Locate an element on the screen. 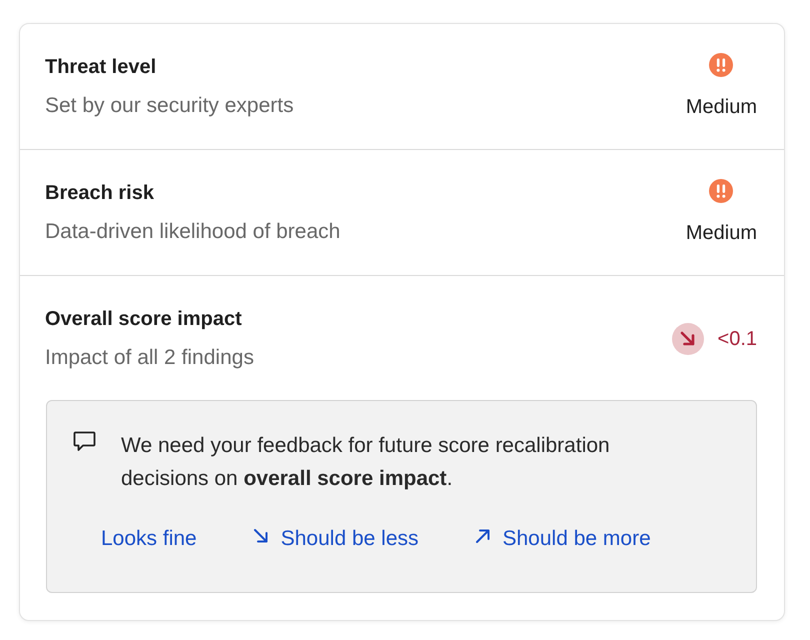  metric-value: <0.1 is located at coordinates (737, 339).